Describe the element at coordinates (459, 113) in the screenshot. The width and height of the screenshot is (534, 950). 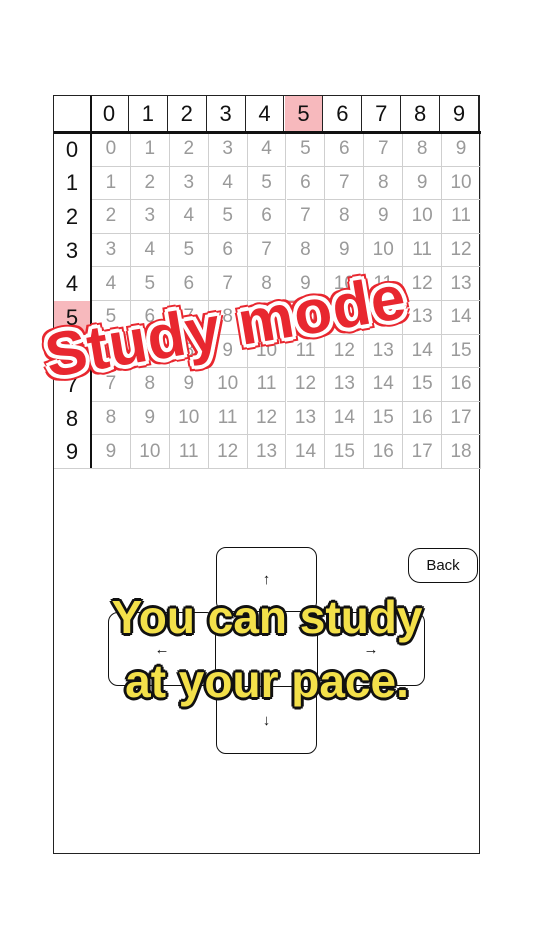
I see `column-header: 9` at that location.